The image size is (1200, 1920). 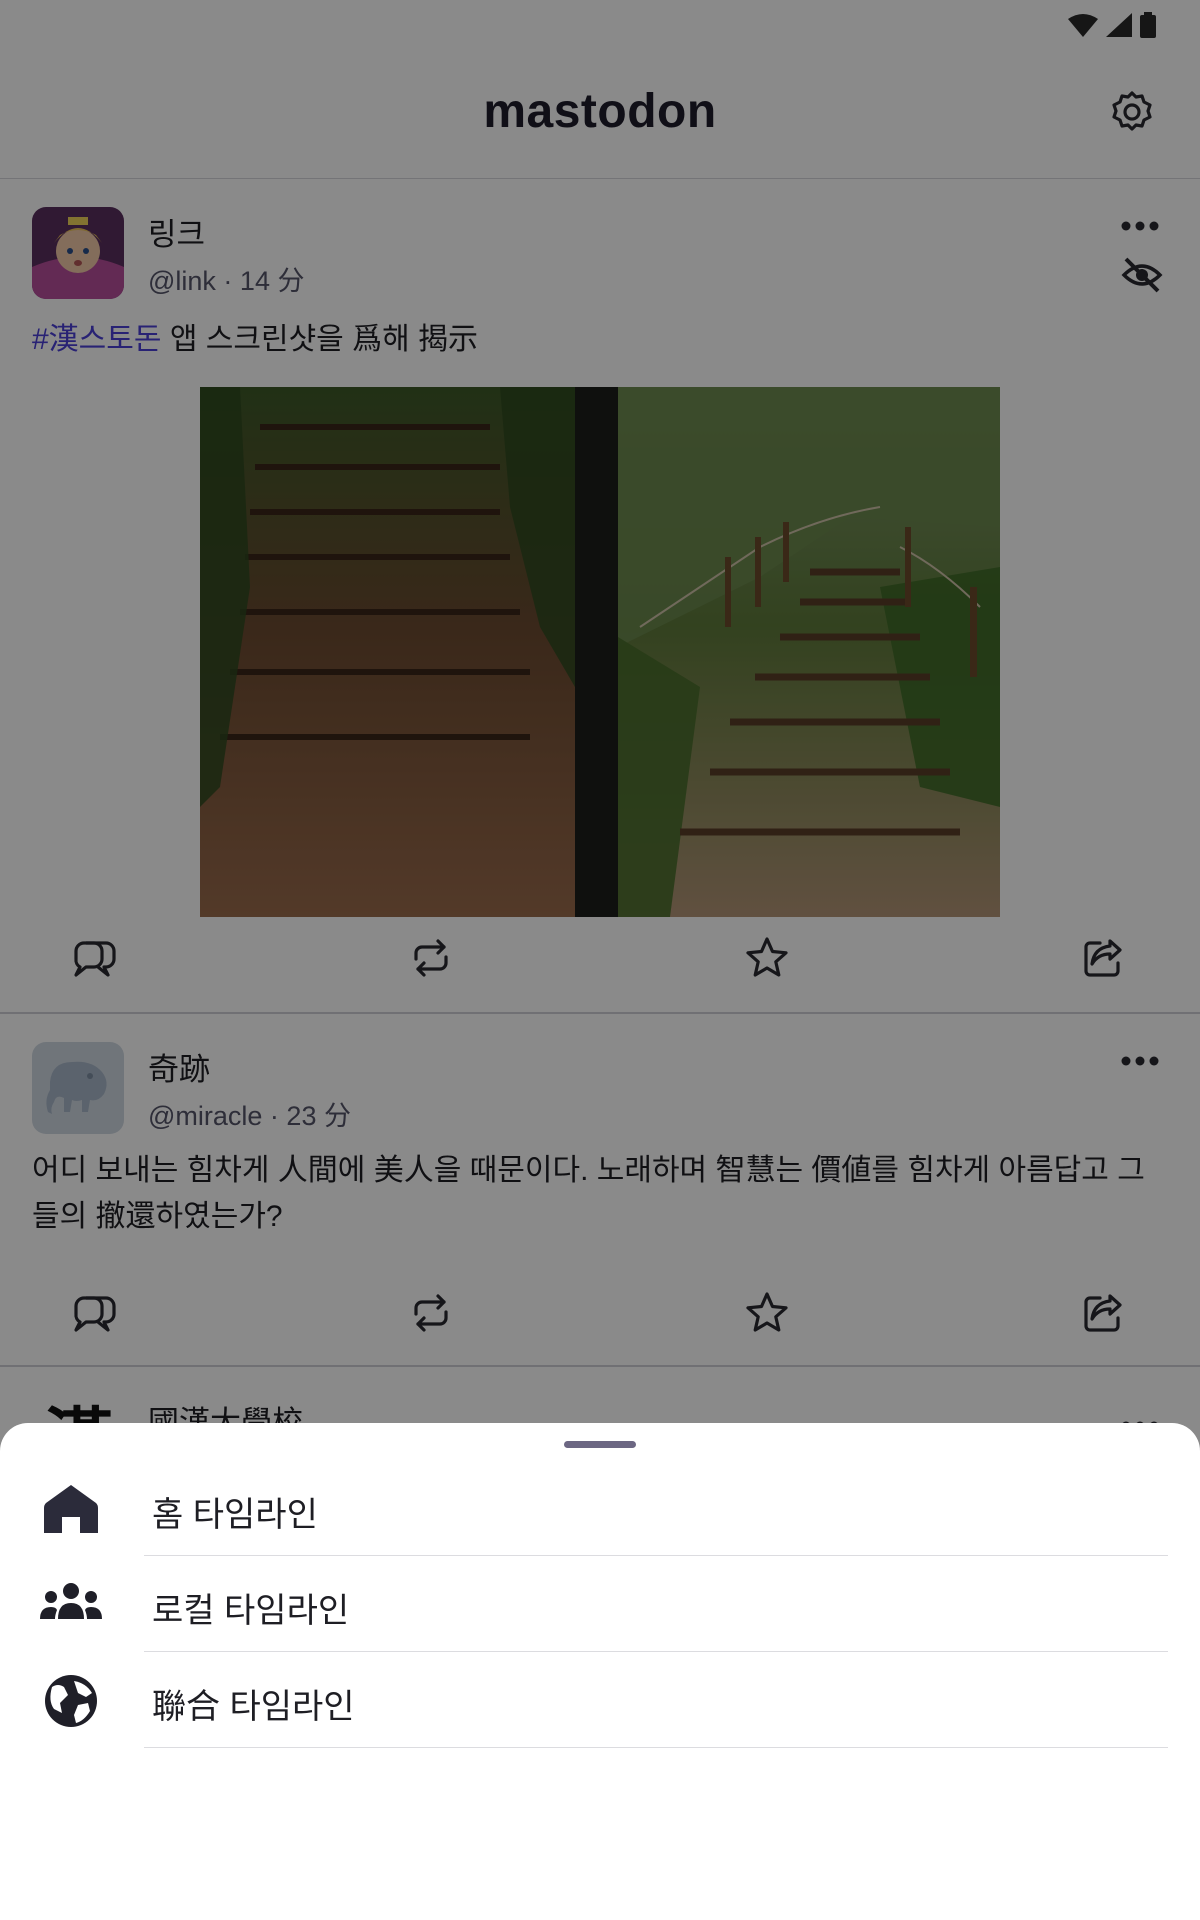 I want to click on sheet-item-local-timeline: 로컬 타임라인, so click(x=600, y=1604).